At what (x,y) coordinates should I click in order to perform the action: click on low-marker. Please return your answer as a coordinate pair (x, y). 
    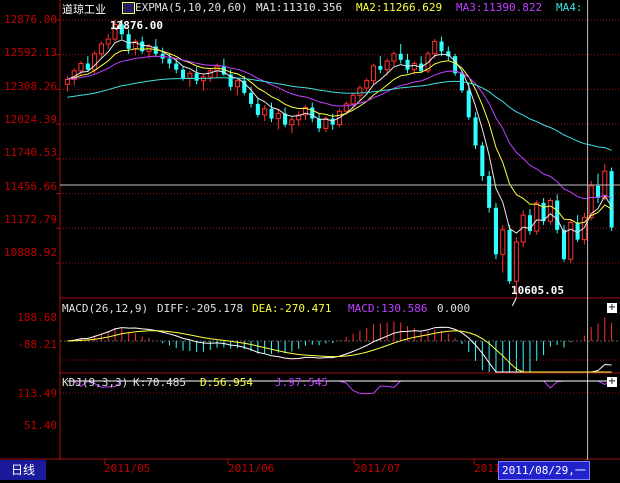
    Looking at the image, I should click on (514, 302).